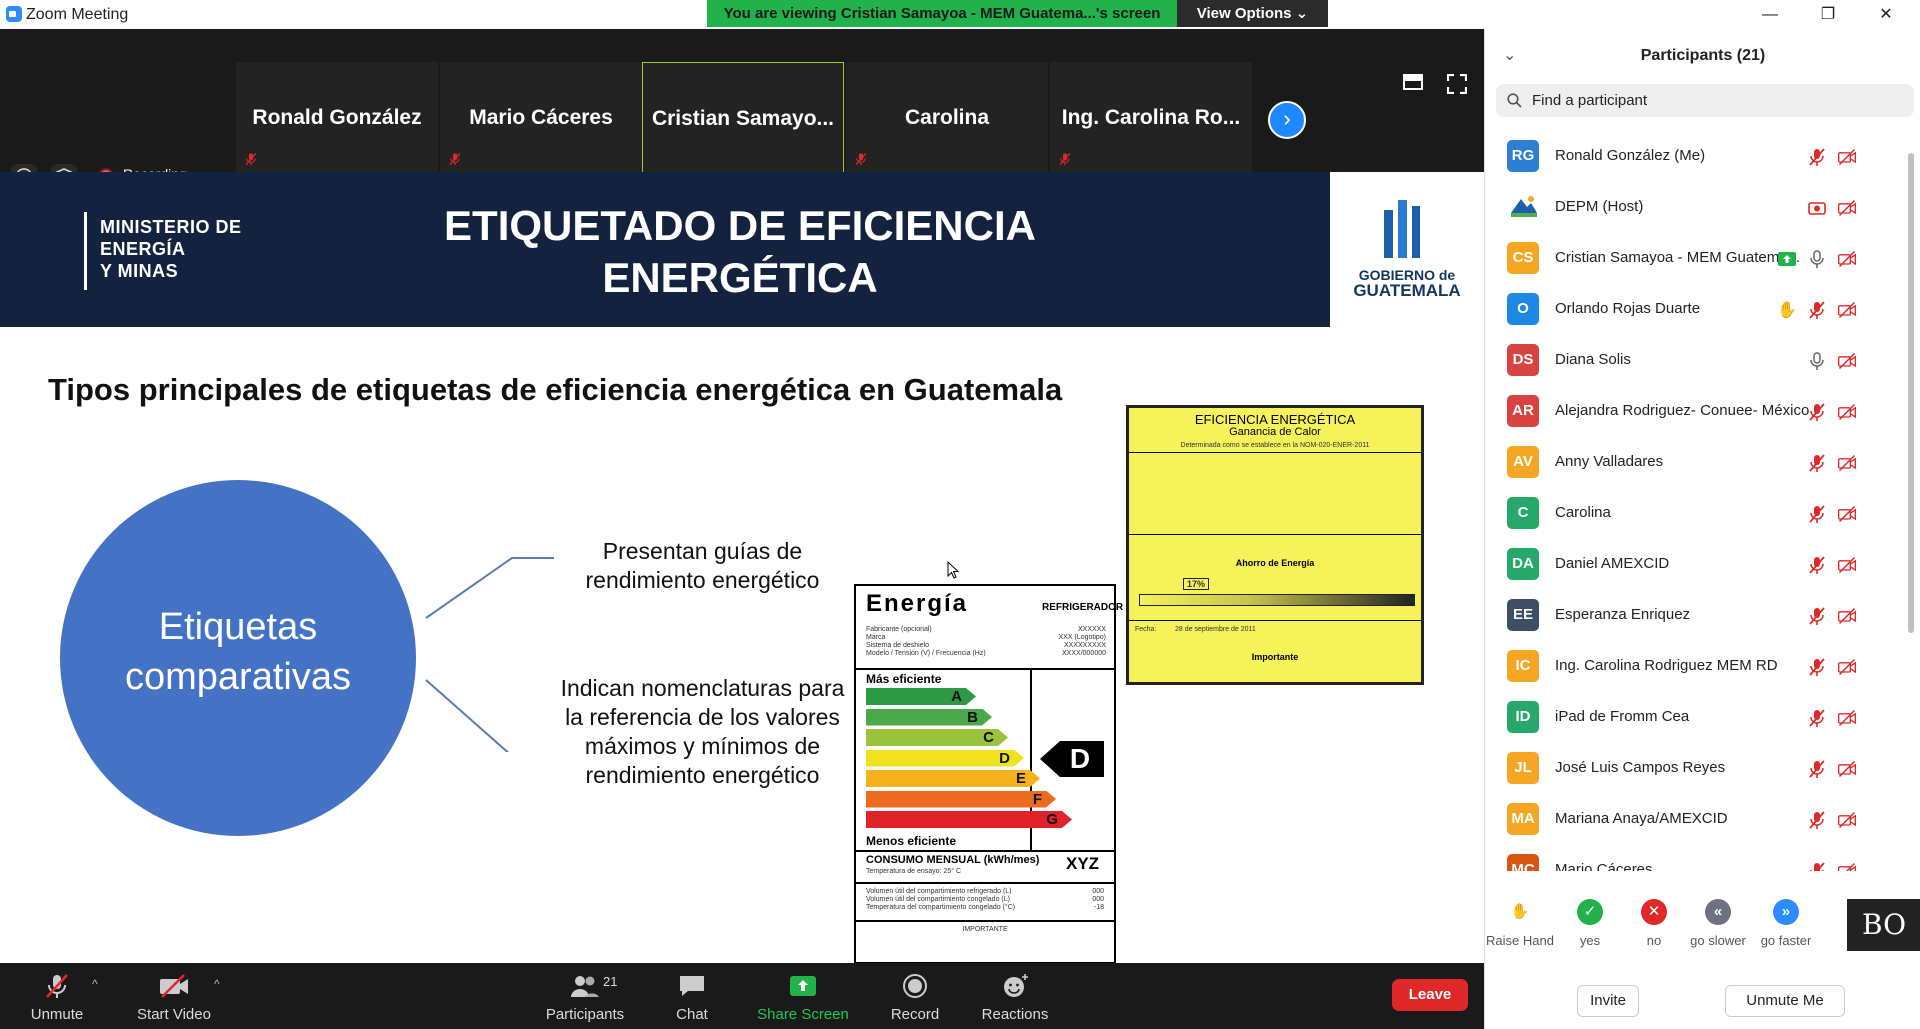 This screenshot has height=1029, width=1920. Describe the element at coordinates (1828, 14) in the screenshot. I see `restore-button: ❐` at that location.